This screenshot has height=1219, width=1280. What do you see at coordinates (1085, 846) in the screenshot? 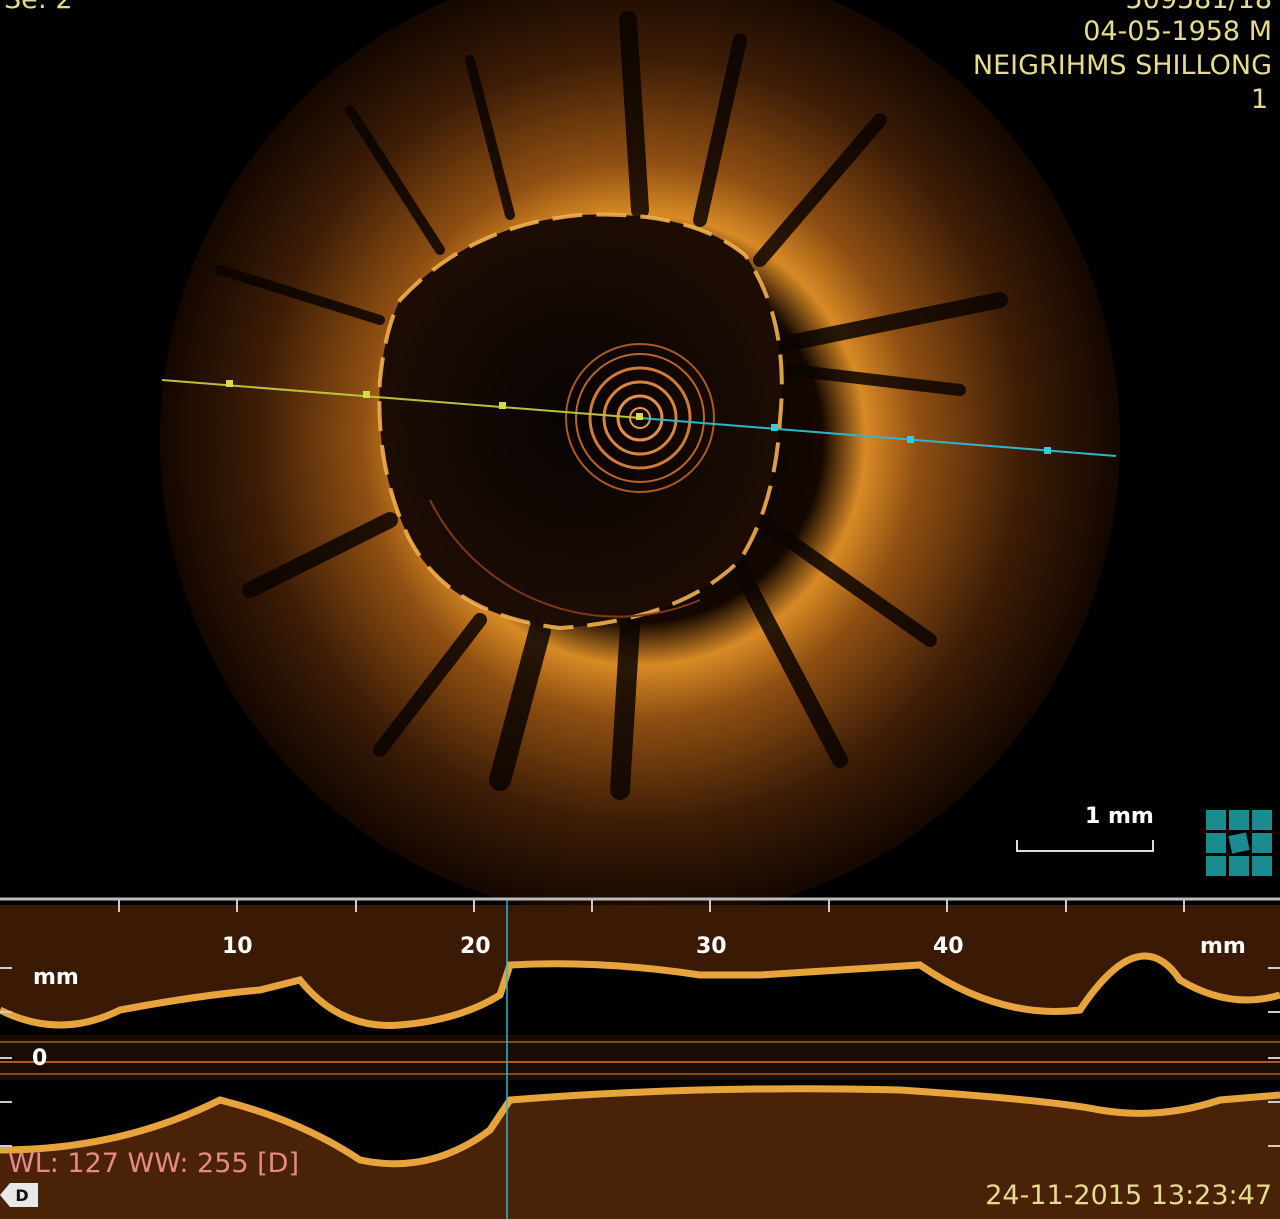
I see `scale-bar` at bounding box center [1085, 846].